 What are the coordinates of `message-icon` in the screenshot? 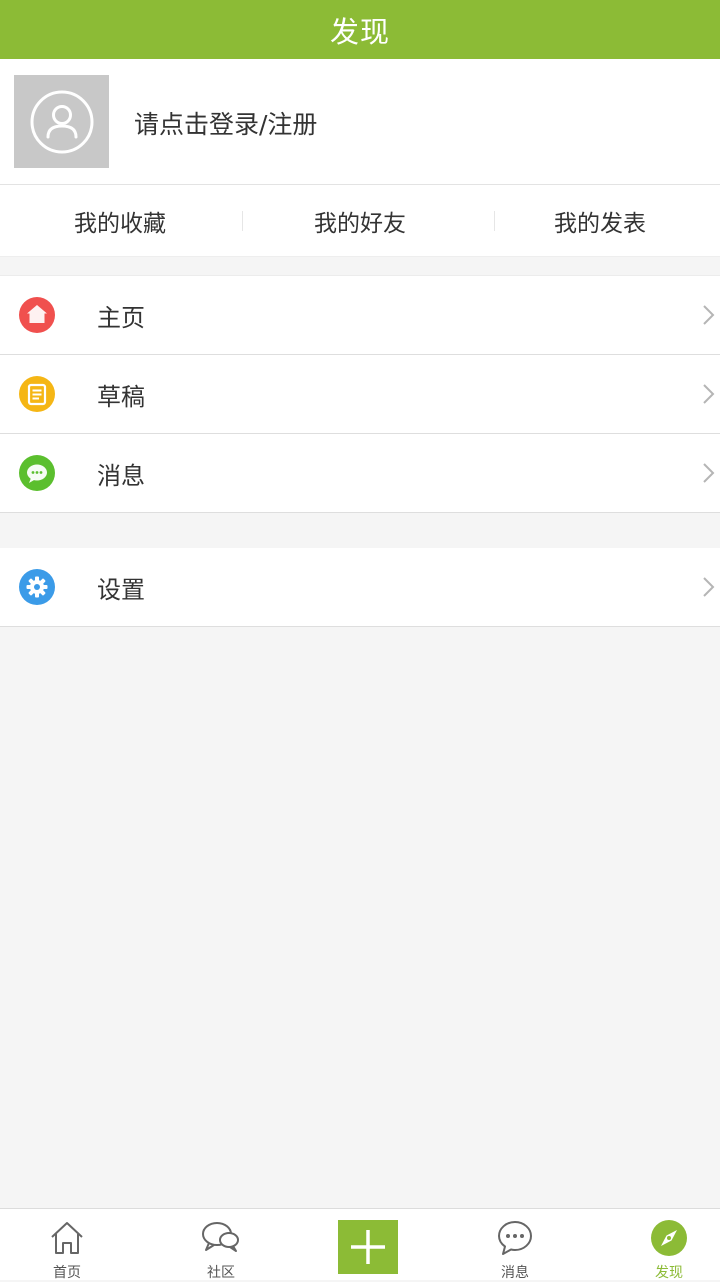 It's located at (37, 473).